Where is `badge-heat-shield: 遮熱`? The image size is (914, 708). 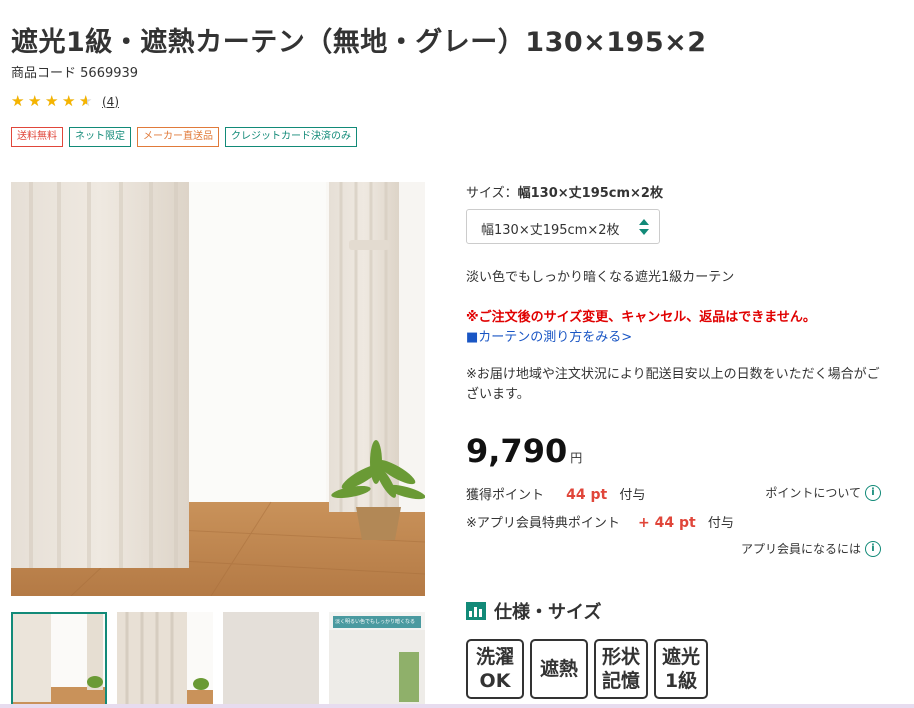
badge-heat-shield: 遮熱 is located at coordinates (559, 669).